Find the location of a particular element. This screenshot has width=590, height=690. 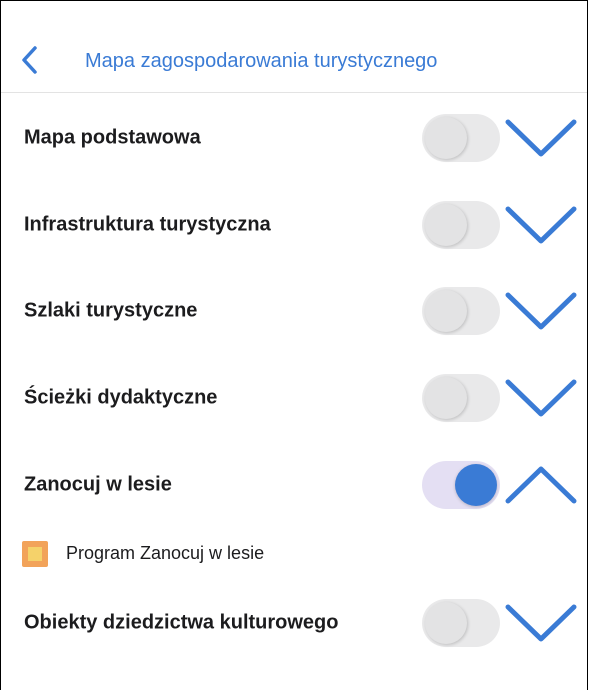

layer-toggle-zanocuj-w-lesie is located at coordinates (461, 485).